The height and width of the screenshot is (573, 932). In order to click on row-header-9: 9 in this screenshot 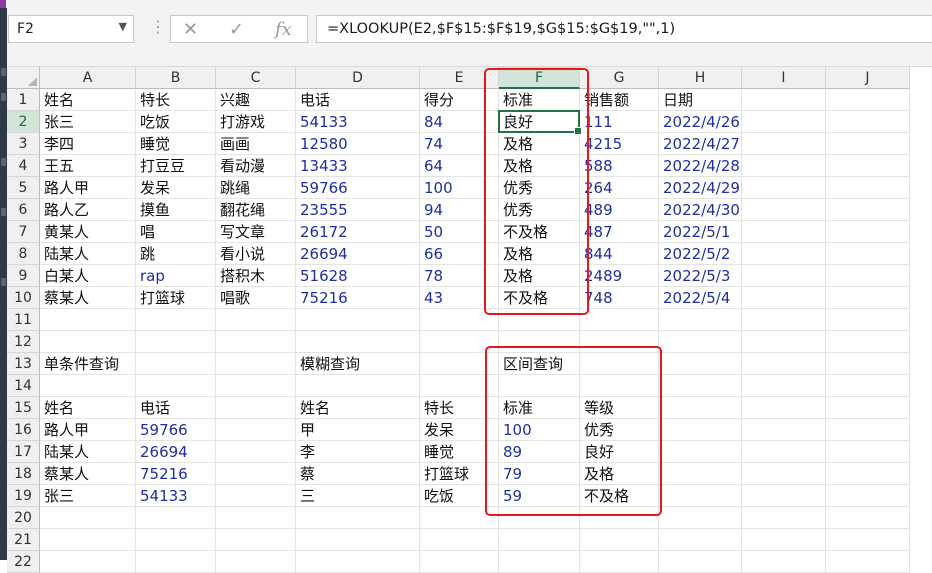, I will do `click(23, 276)`.